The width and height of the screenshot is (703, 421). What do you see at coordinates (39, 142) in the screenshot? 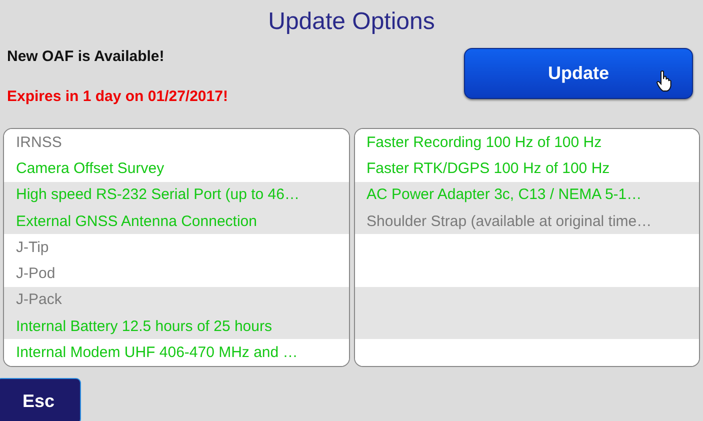
I see `option-item: IRNSS` at bounding box center [39, 142].